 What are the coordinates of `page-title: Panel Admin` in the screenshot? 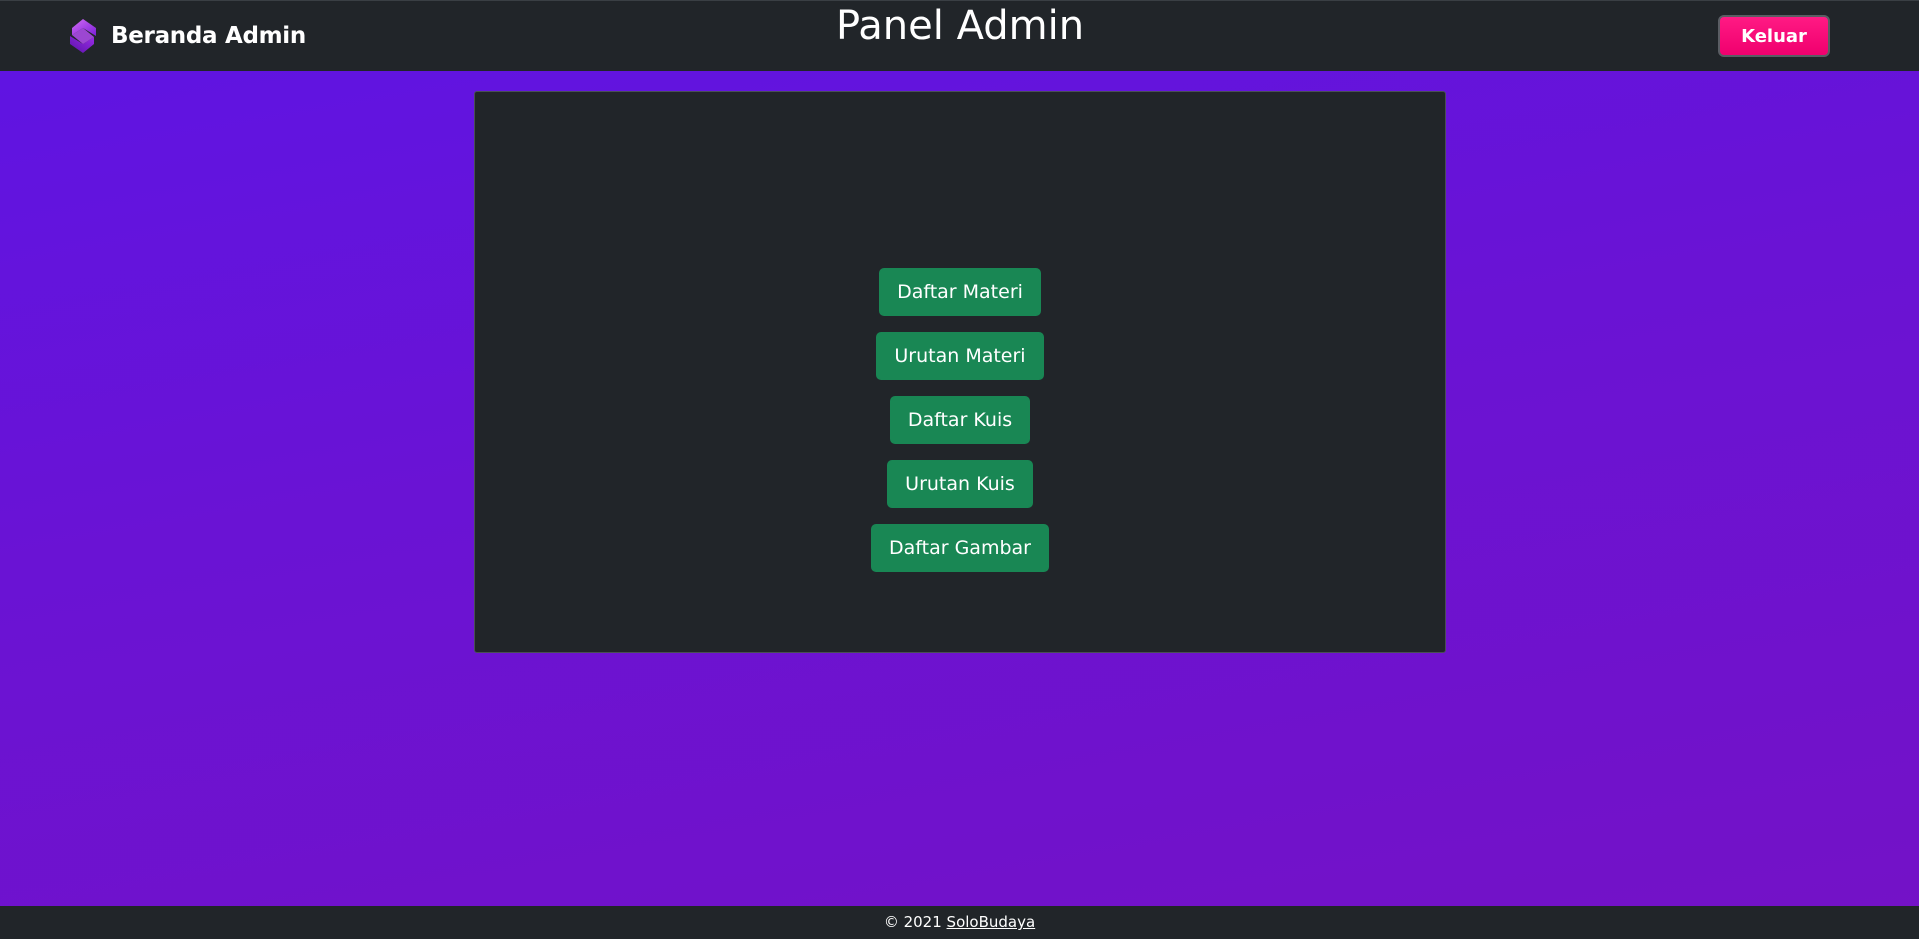 It's located at (960, 26).